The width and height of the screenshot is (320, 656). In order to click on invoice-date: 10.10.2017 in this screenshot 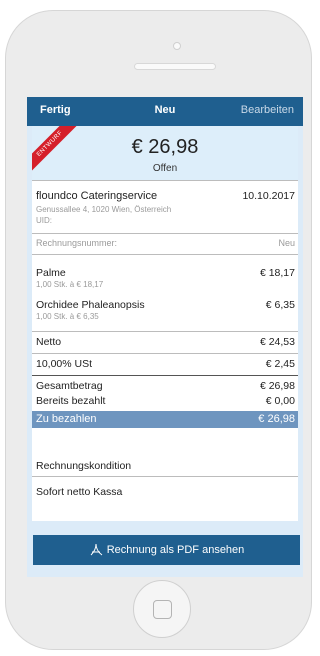, I will do `click(268, 196)`.